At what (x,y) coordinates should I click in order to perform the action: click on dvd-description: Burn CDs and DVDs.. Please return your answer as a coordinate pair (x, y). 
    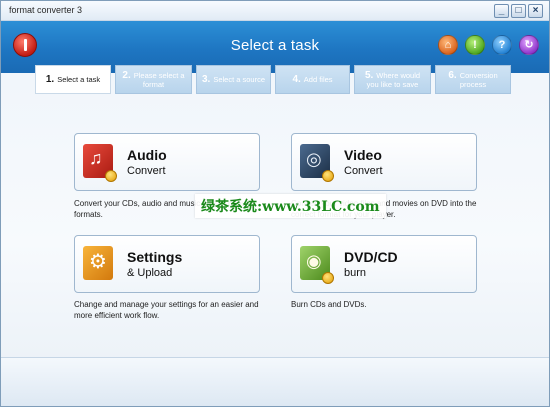
    Looking at the image, I should click on (329, 304).